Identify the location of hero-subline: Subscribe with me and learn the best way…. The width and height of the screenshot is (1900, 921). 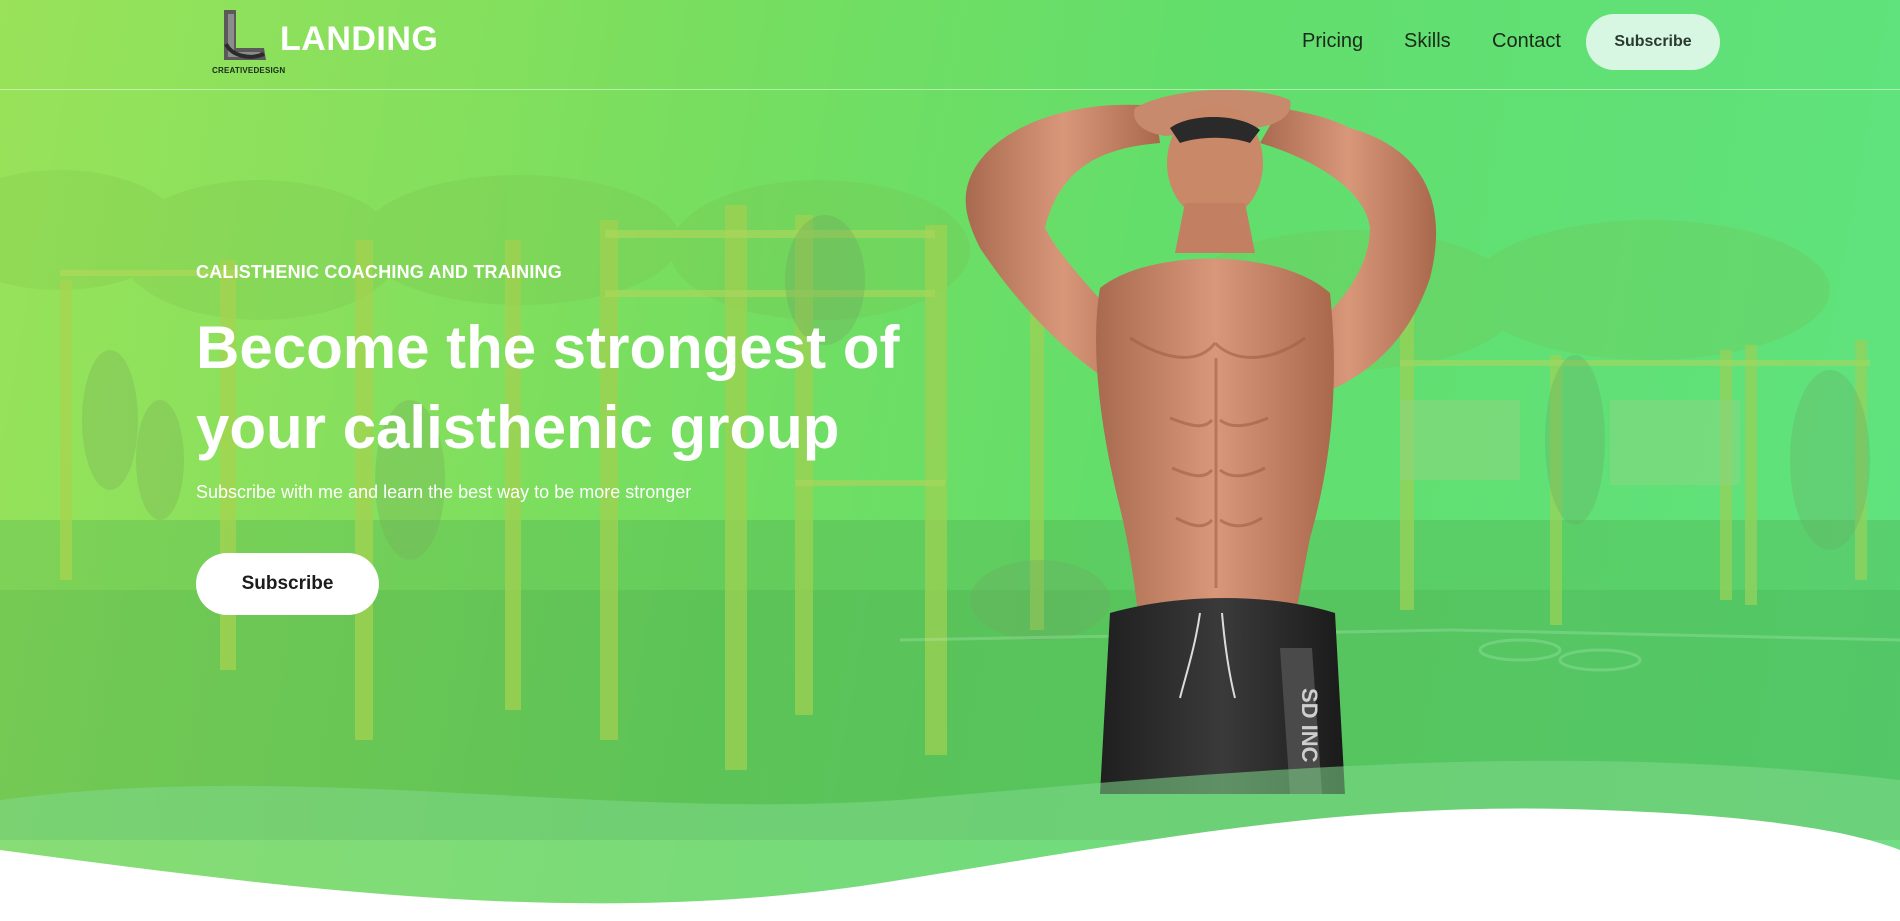
(444, 492).